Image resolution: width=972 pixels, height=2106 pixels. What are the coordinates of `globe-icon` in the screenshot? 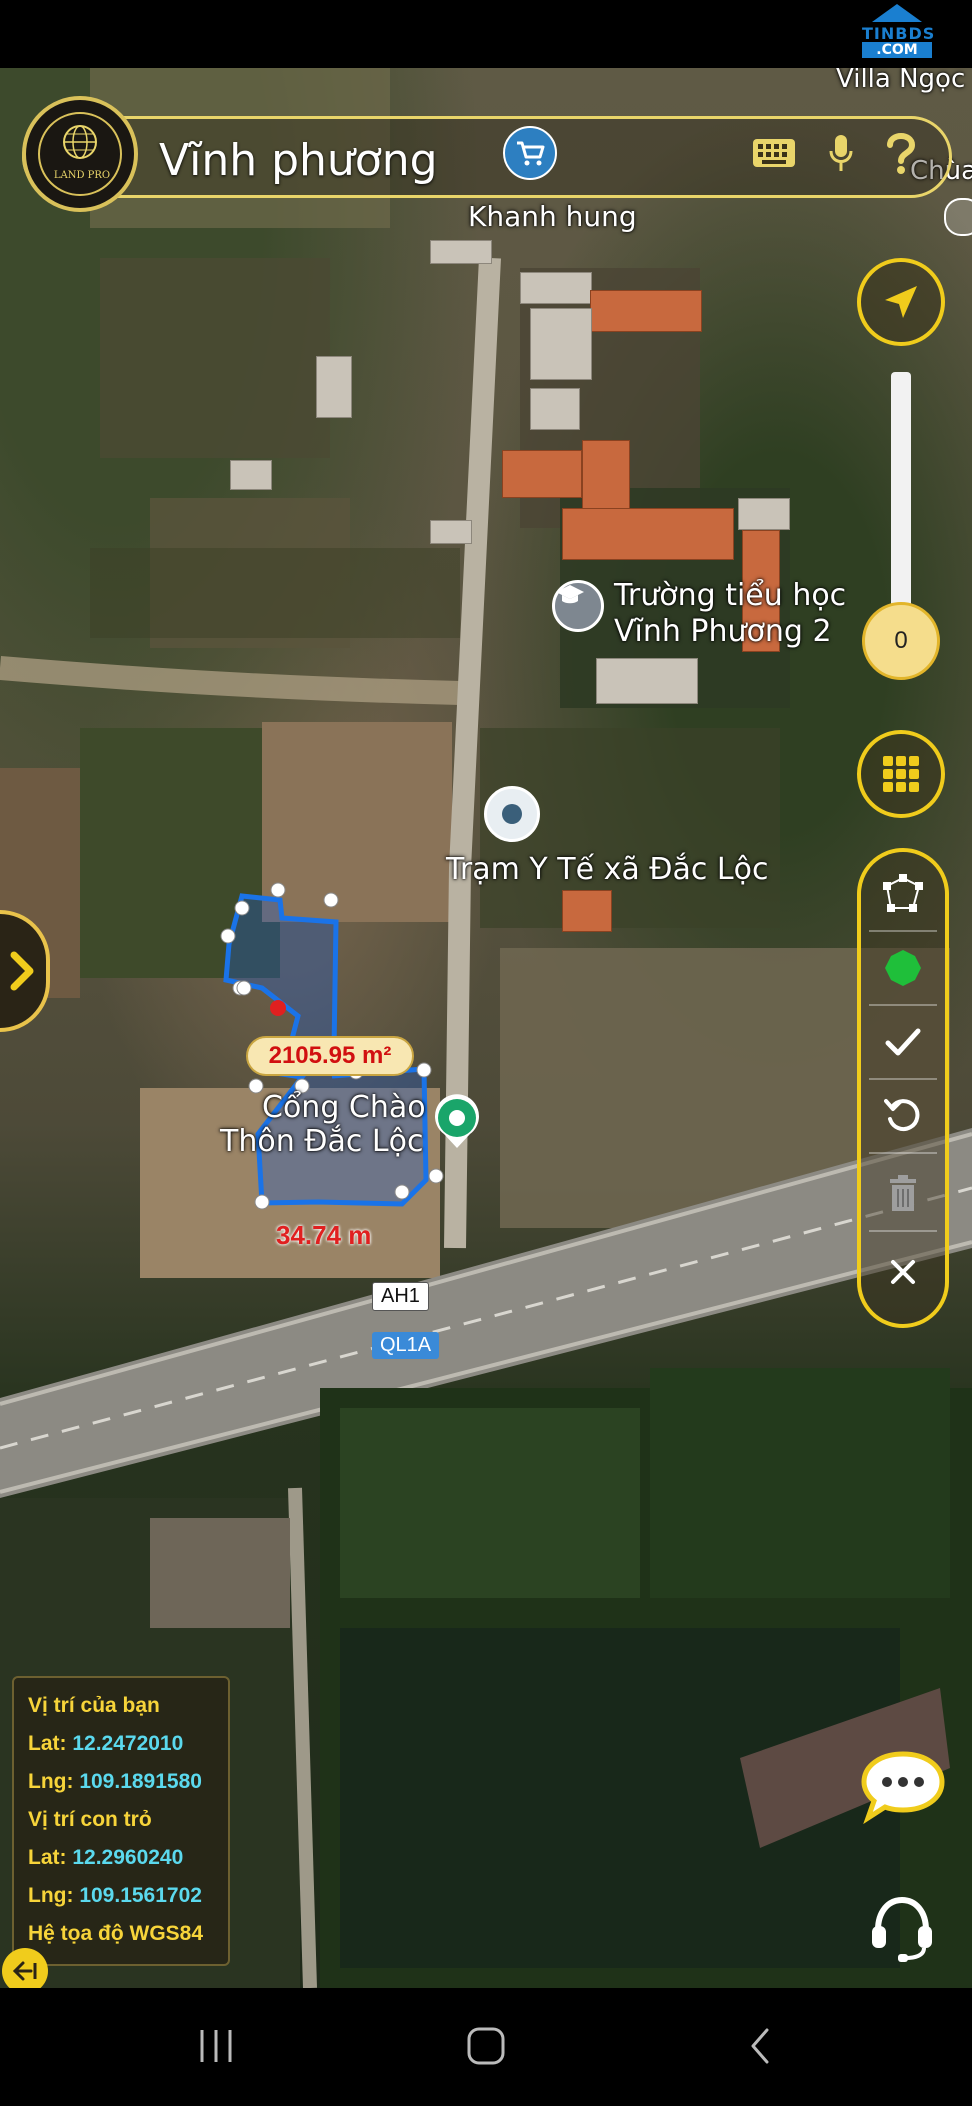 It's located at (80, 142).